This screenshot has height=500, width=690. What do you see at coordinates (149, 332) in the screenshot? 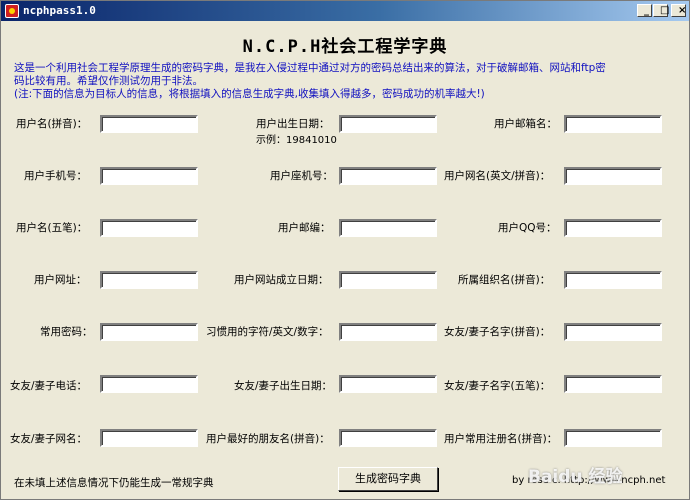
I see `common-password-input` at bounding box center [149, 332].